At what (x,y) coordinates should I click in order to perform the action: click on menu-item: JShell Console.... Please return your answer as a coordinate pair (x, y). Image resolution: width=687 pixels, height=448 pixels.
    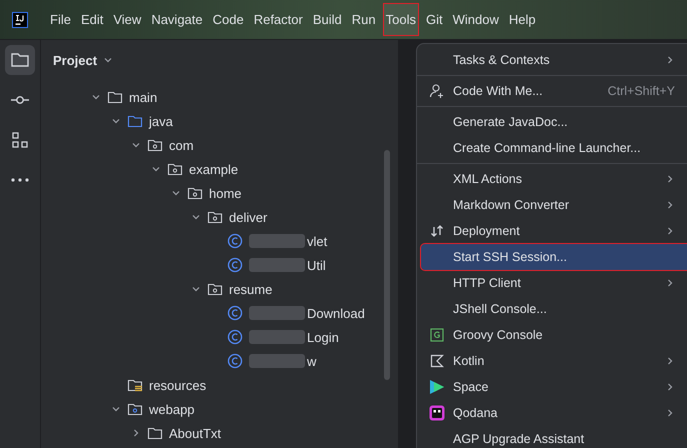
    Looking at the image, I should click on (554, 309).